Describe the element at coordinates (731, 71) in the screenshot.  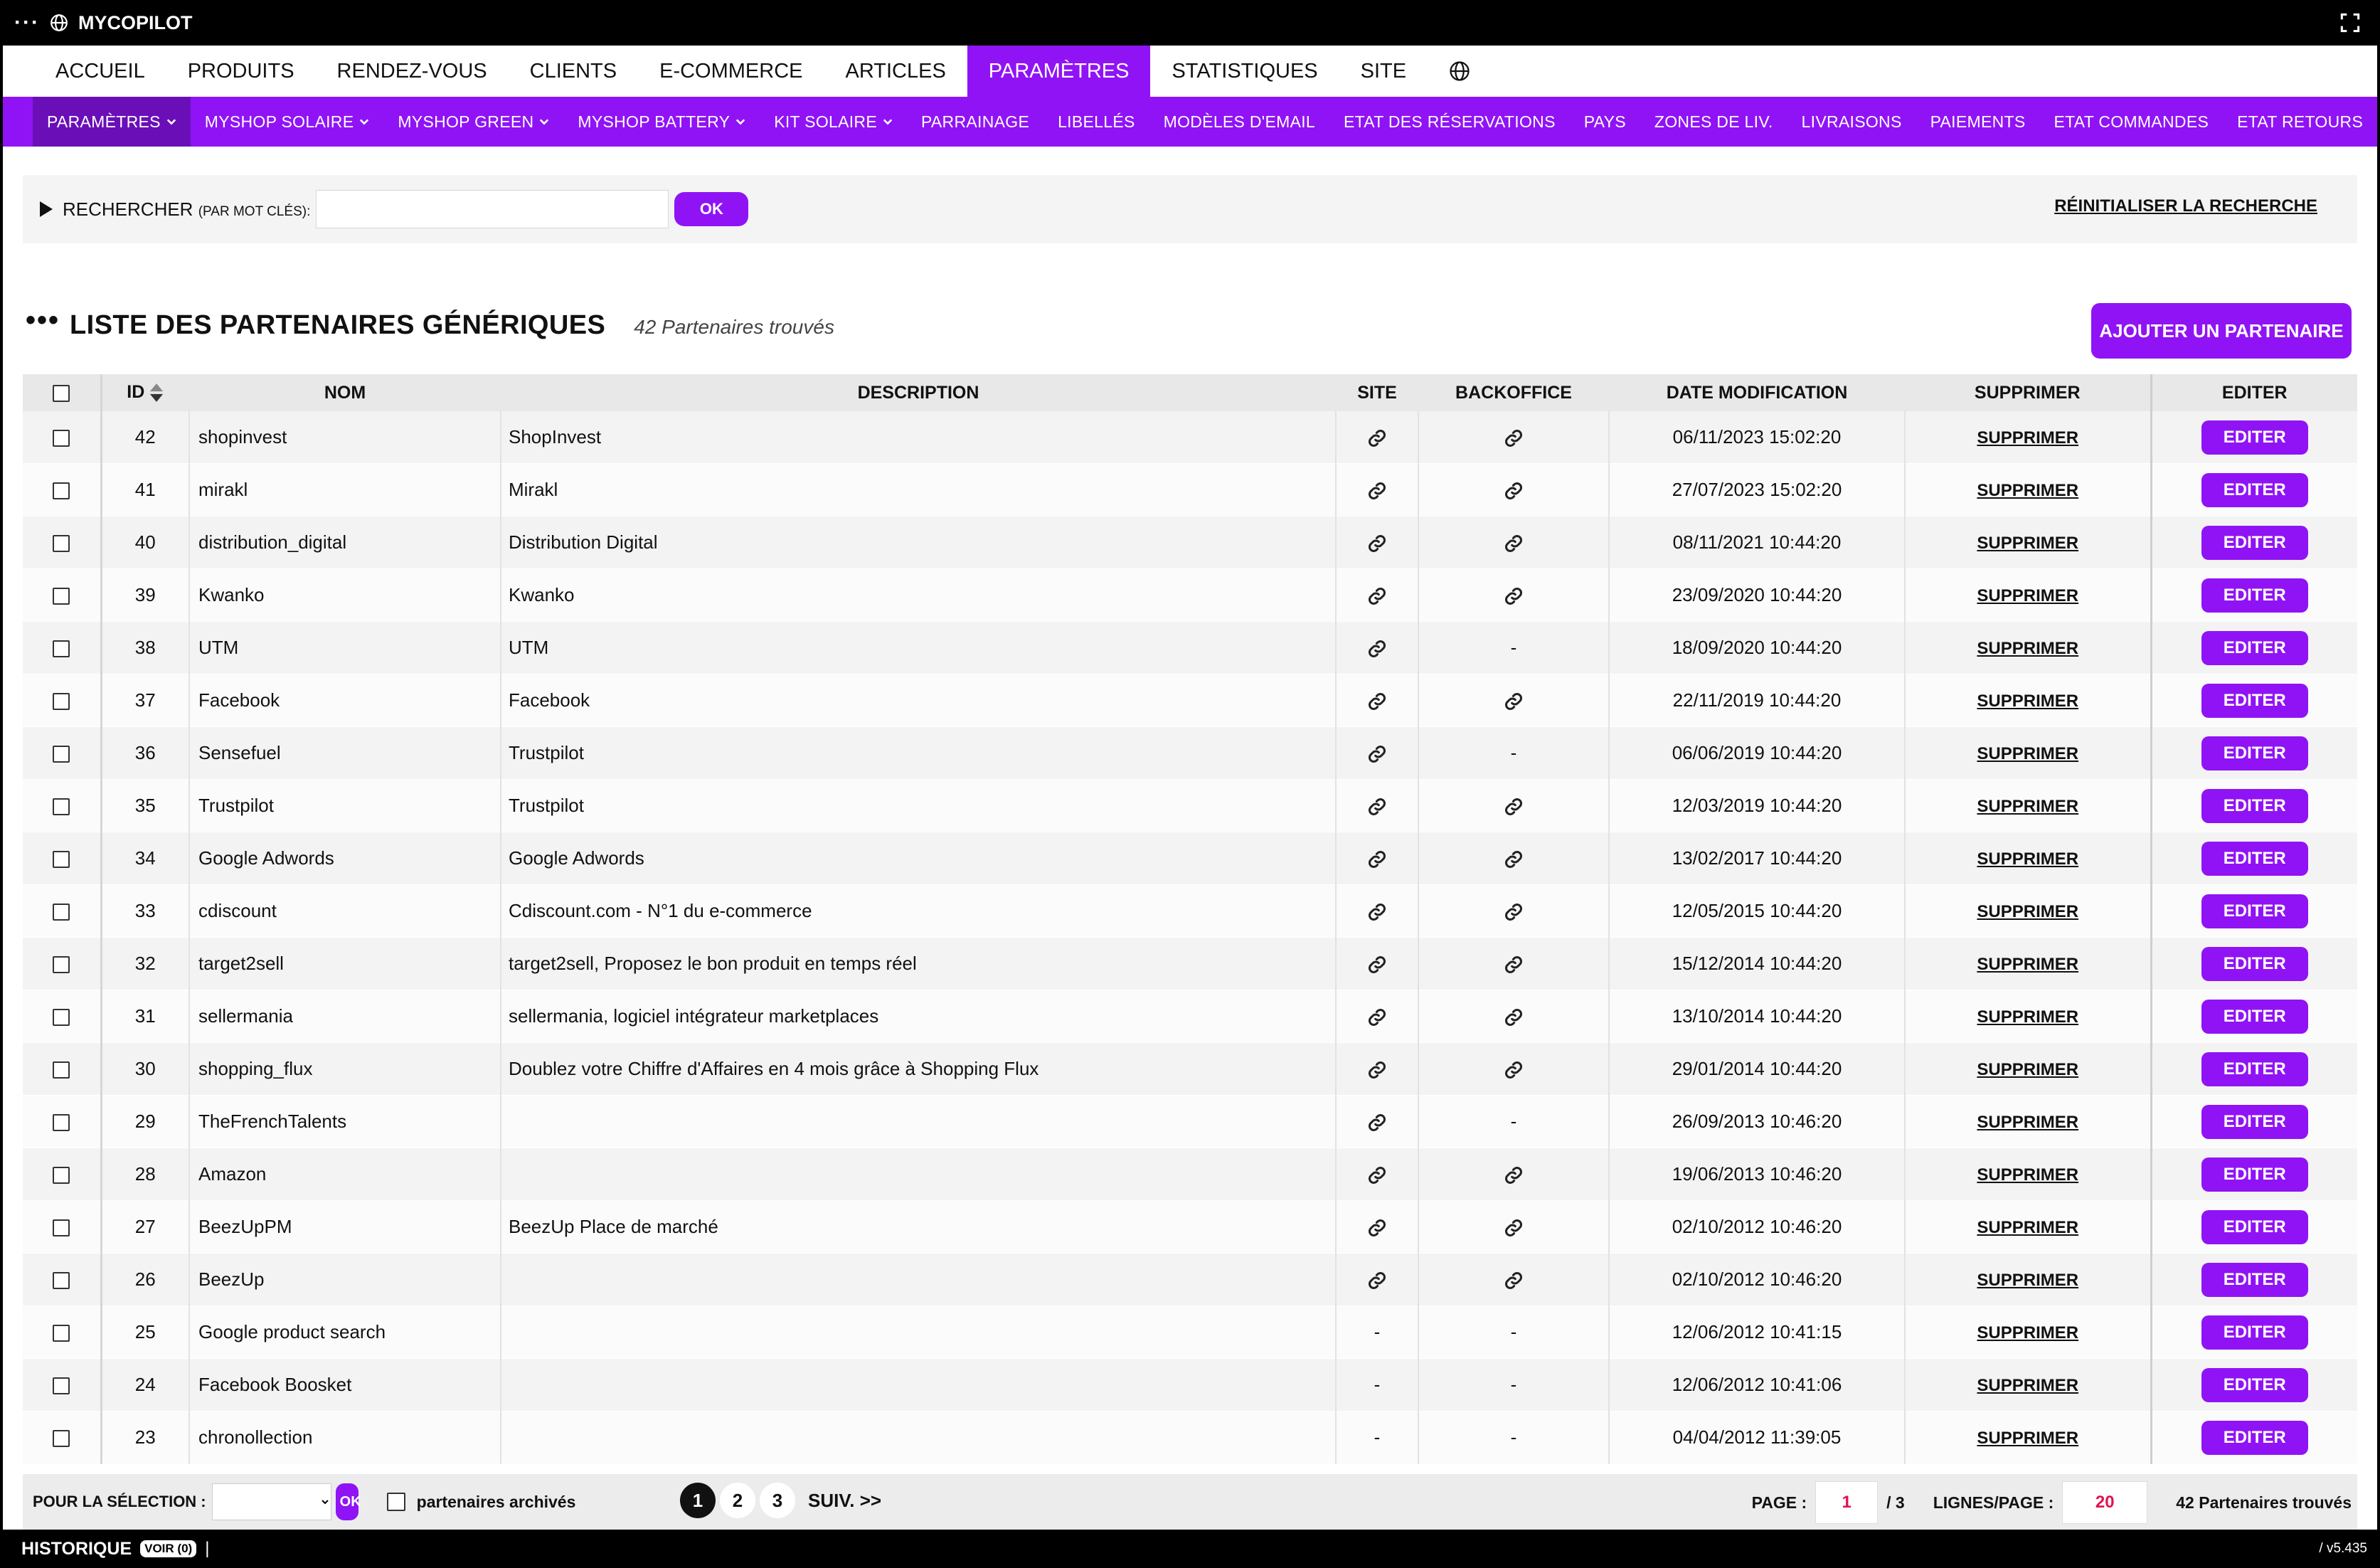
I see `main-nav-item: E-COMMERCE` at that location.